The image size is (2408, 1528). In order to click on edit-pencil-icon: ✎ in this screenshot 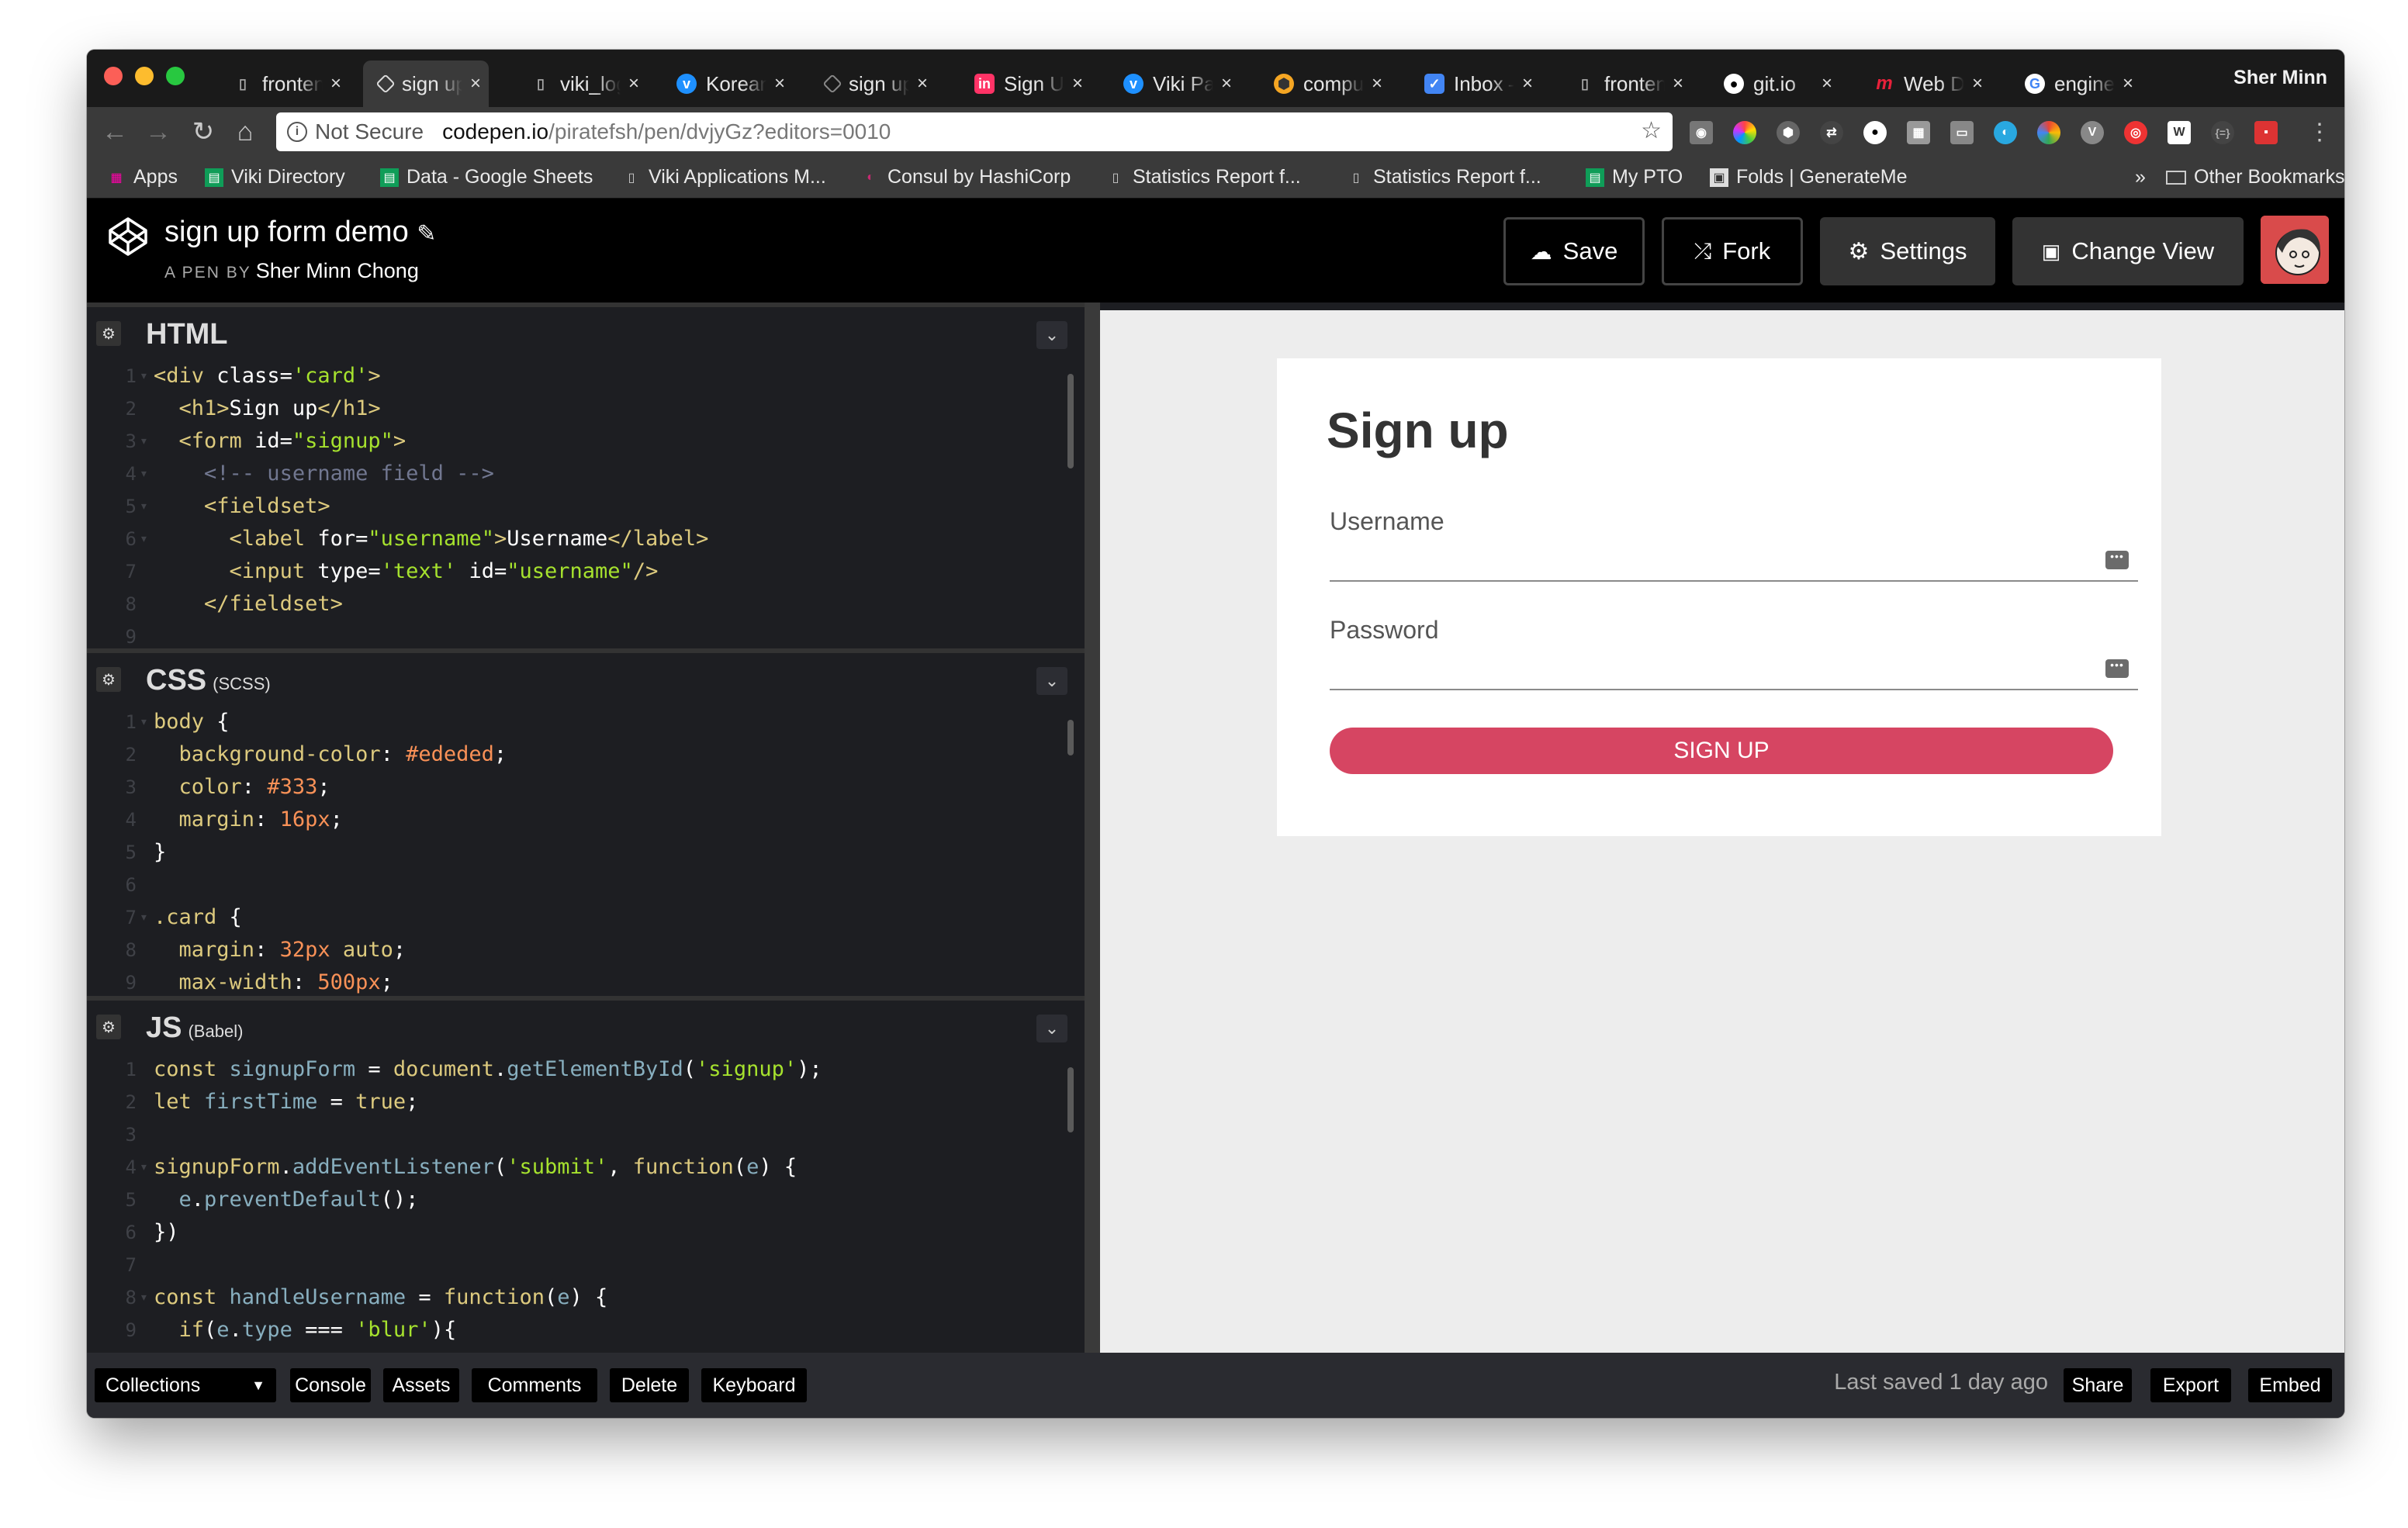, I will do `click(427, 234)`.